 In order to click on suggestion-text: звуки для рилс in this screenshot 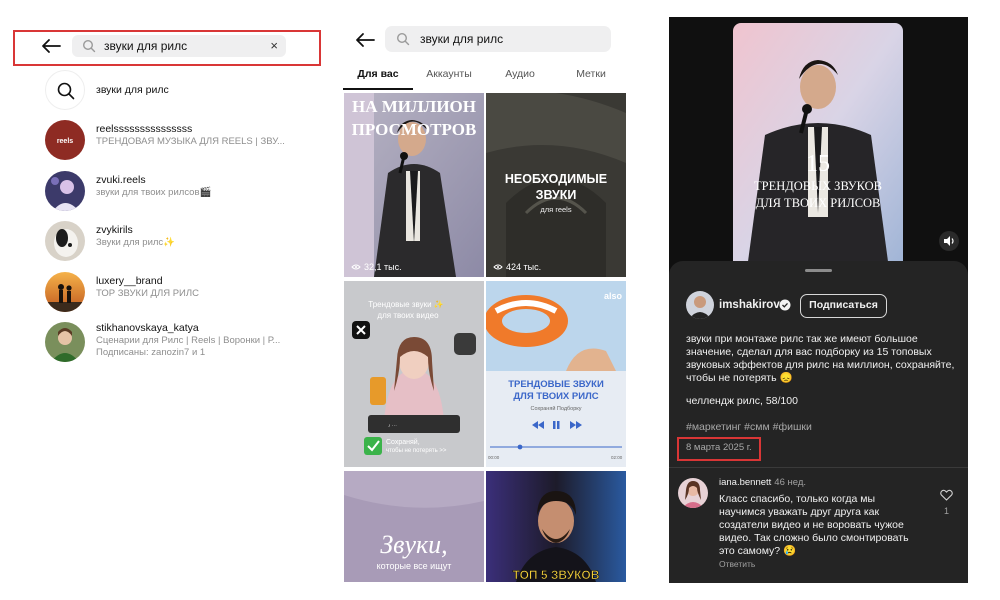, I will do `click(132, 90)`.